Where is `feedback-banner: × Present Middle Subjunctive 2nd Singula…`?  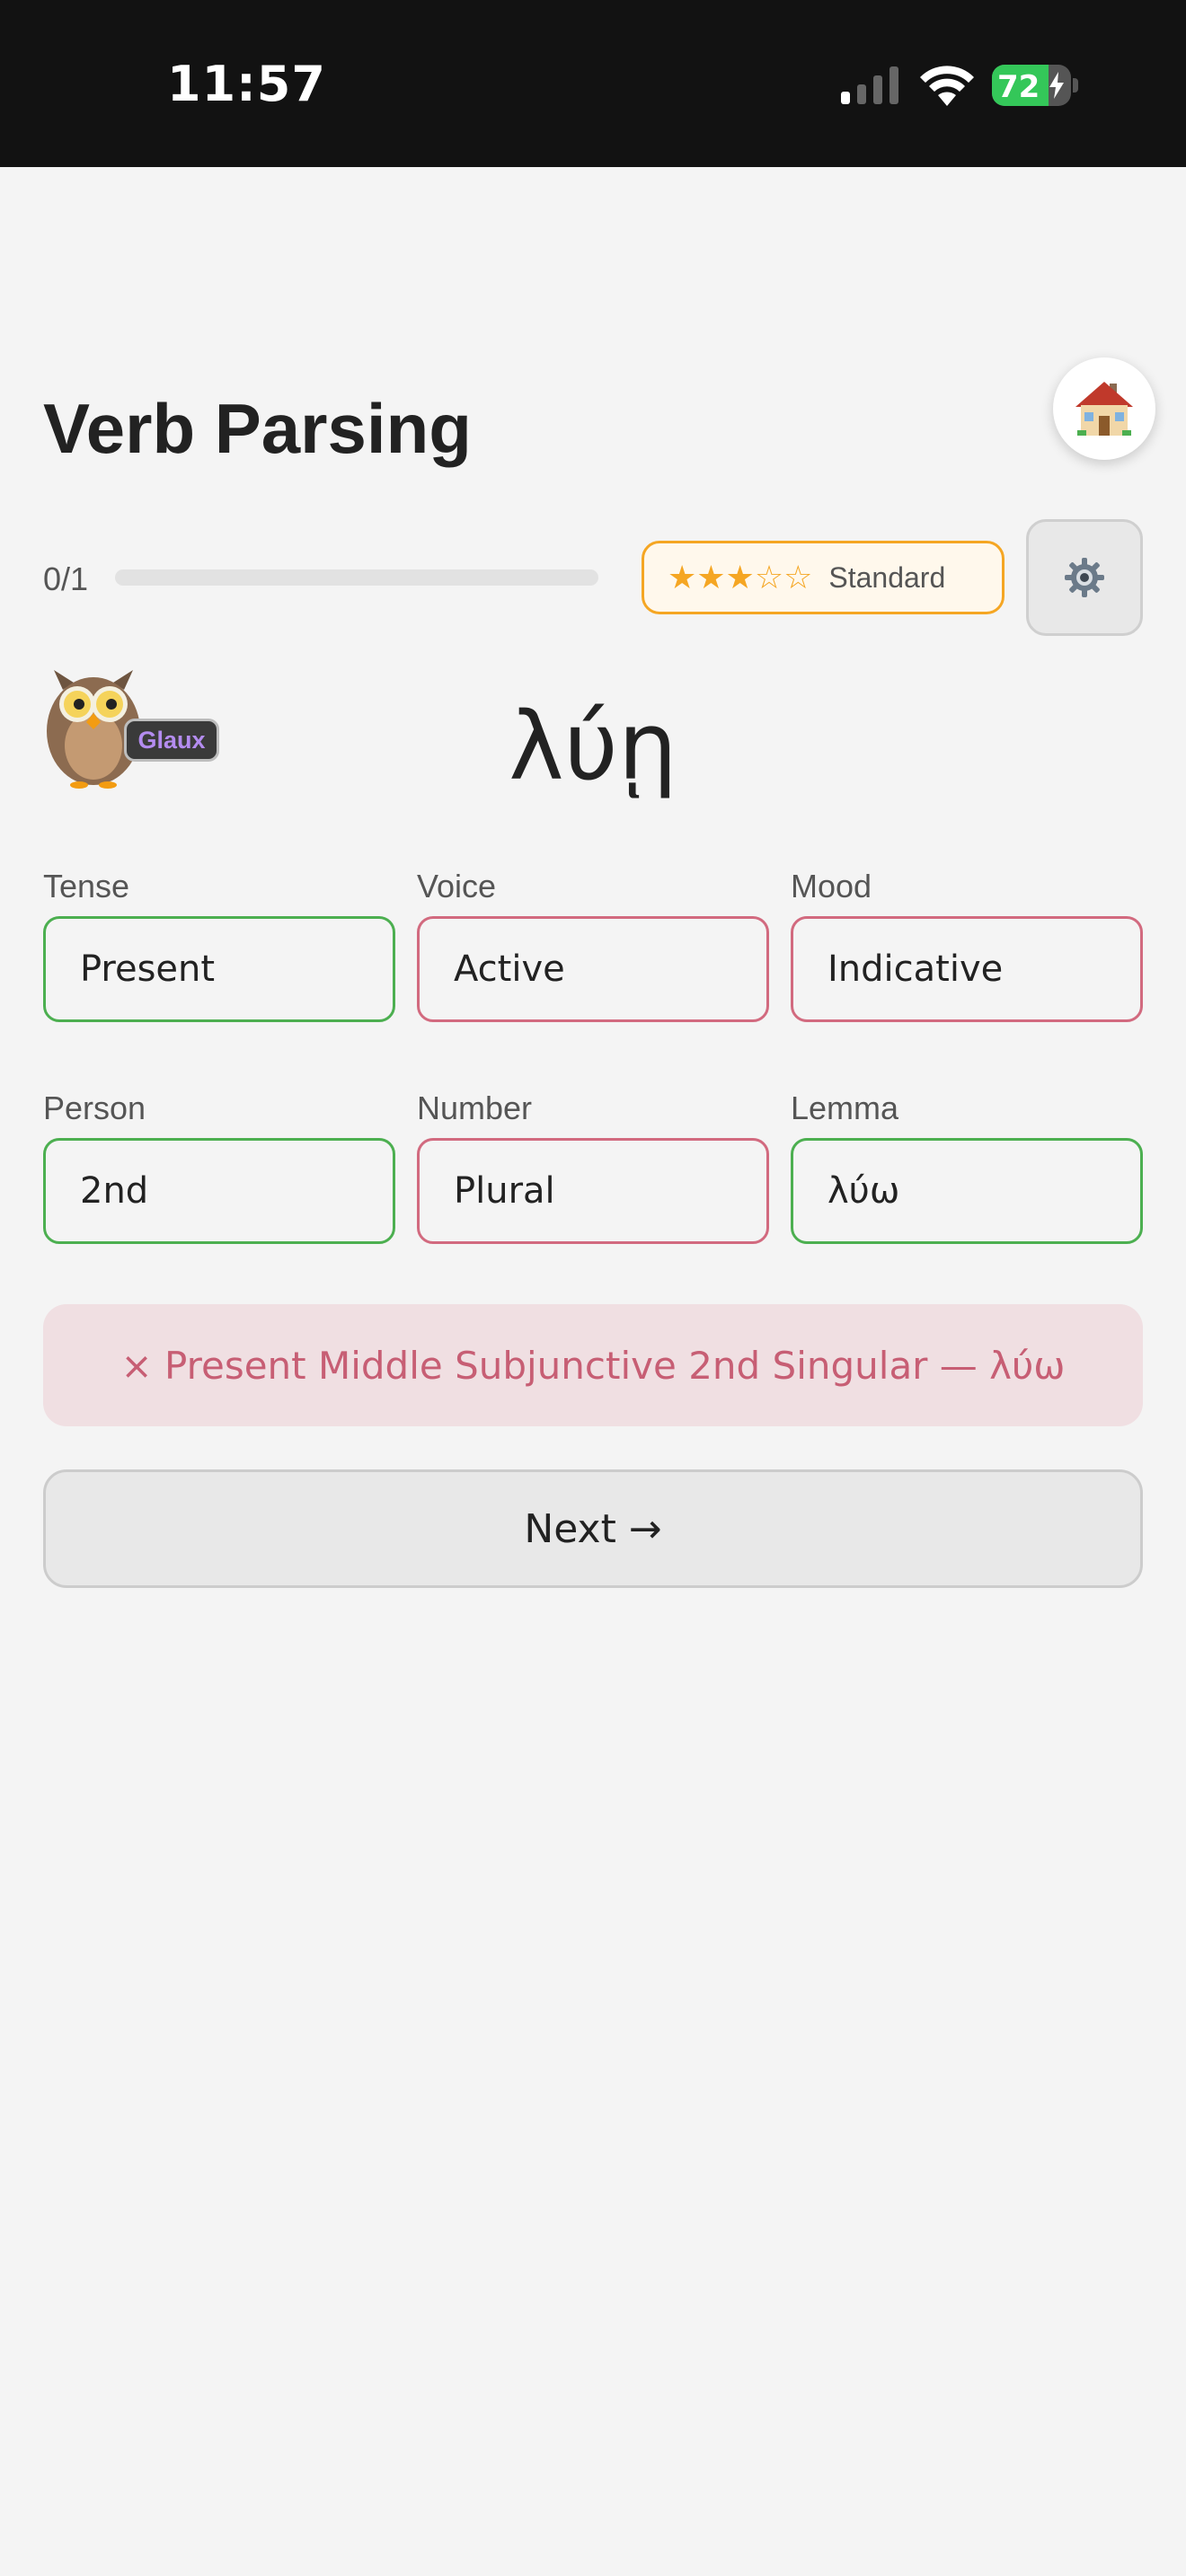 feedback-banner: × Present Middle Subjunctive 2nd Singula… is located at coordinates (593, 1365).